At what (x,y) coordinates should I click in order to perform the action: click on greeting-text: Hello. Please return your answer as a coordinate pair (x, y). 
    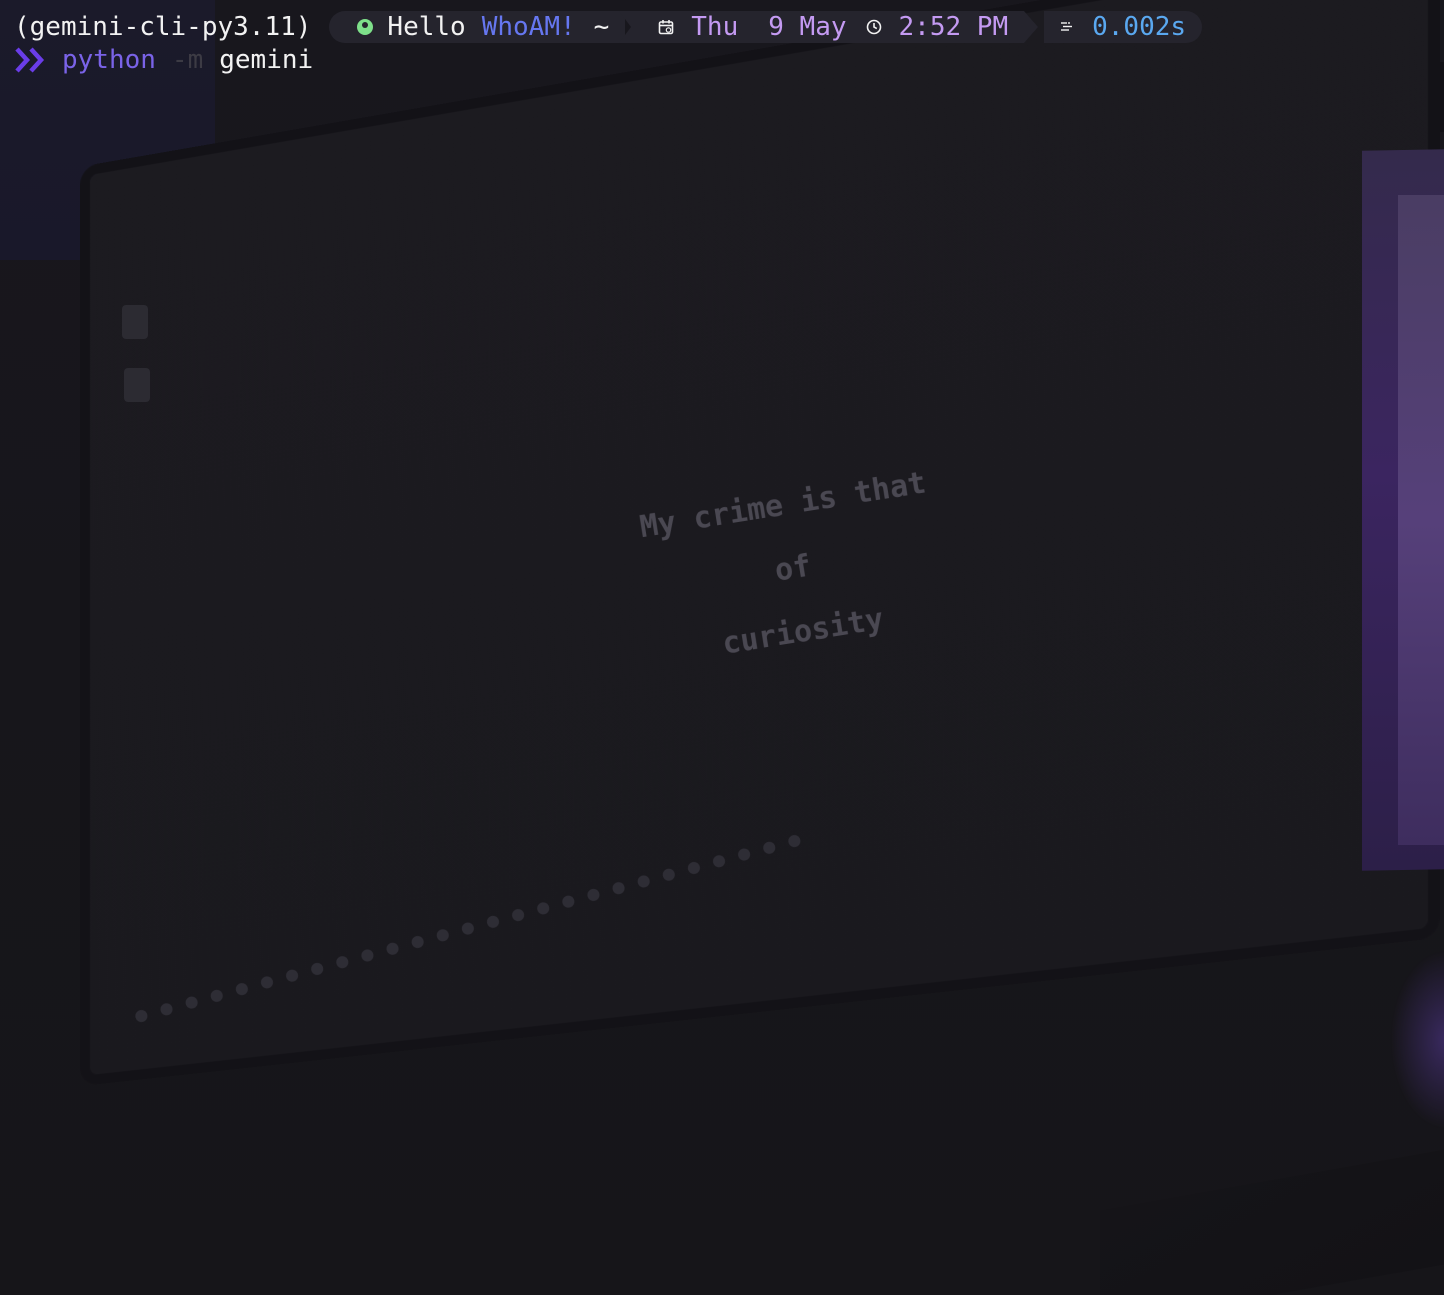
    Looking at the image, I should click on (426, 27).